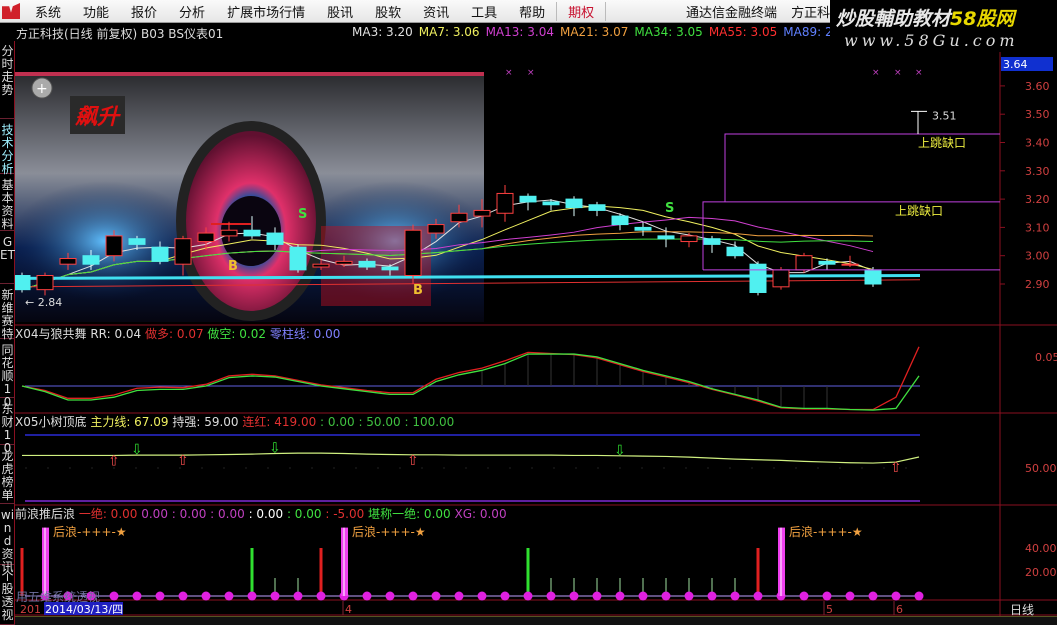 The height and width of the screenshot is (625, 1057). I want to click on menu-info: 资讯, so click(436, 11).